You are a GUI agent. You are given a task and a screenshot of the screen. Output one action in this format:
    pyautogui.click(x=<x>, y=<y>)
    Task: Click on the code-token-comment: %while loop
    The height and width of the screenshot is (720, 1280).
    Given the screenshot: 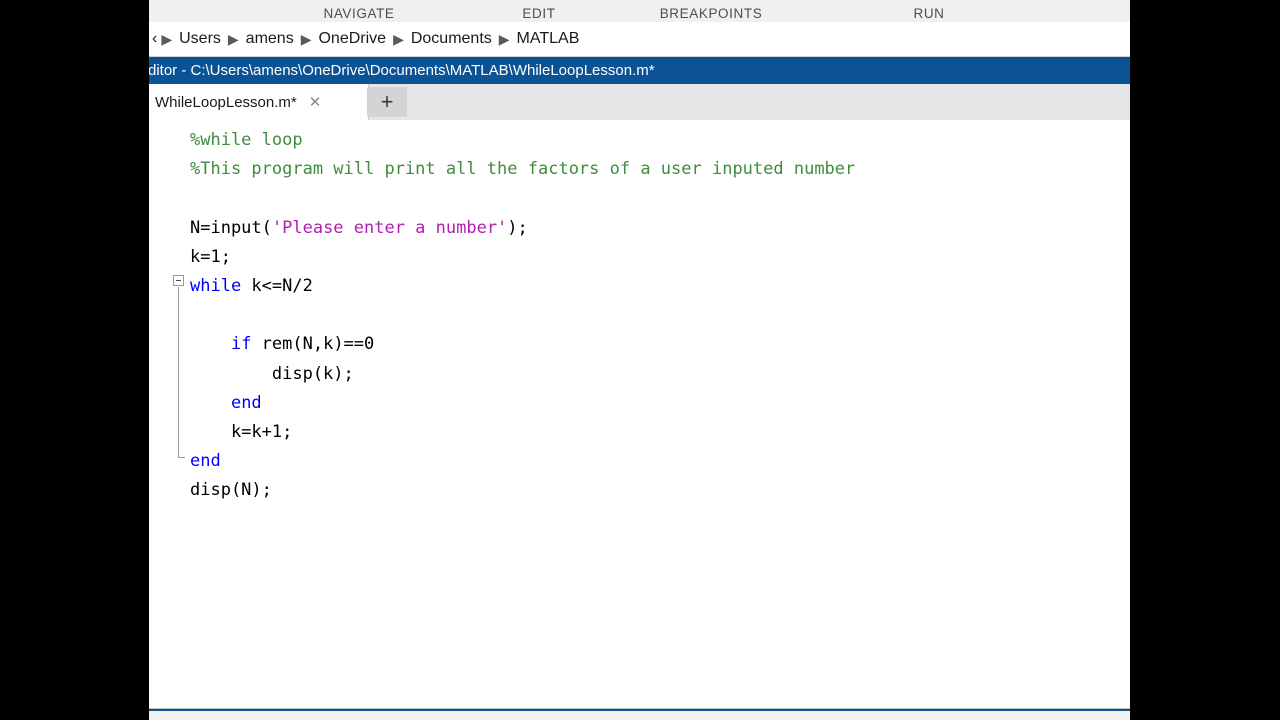 What is the action you would take?
    pyautogui.click(x=246, y=140)
    